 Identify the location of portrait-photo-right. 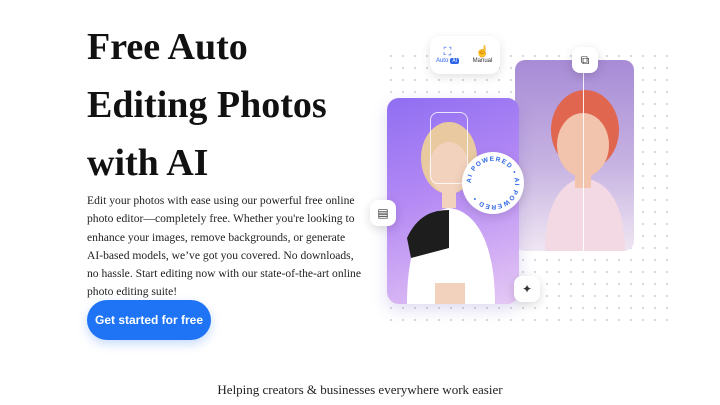
(574, 155).